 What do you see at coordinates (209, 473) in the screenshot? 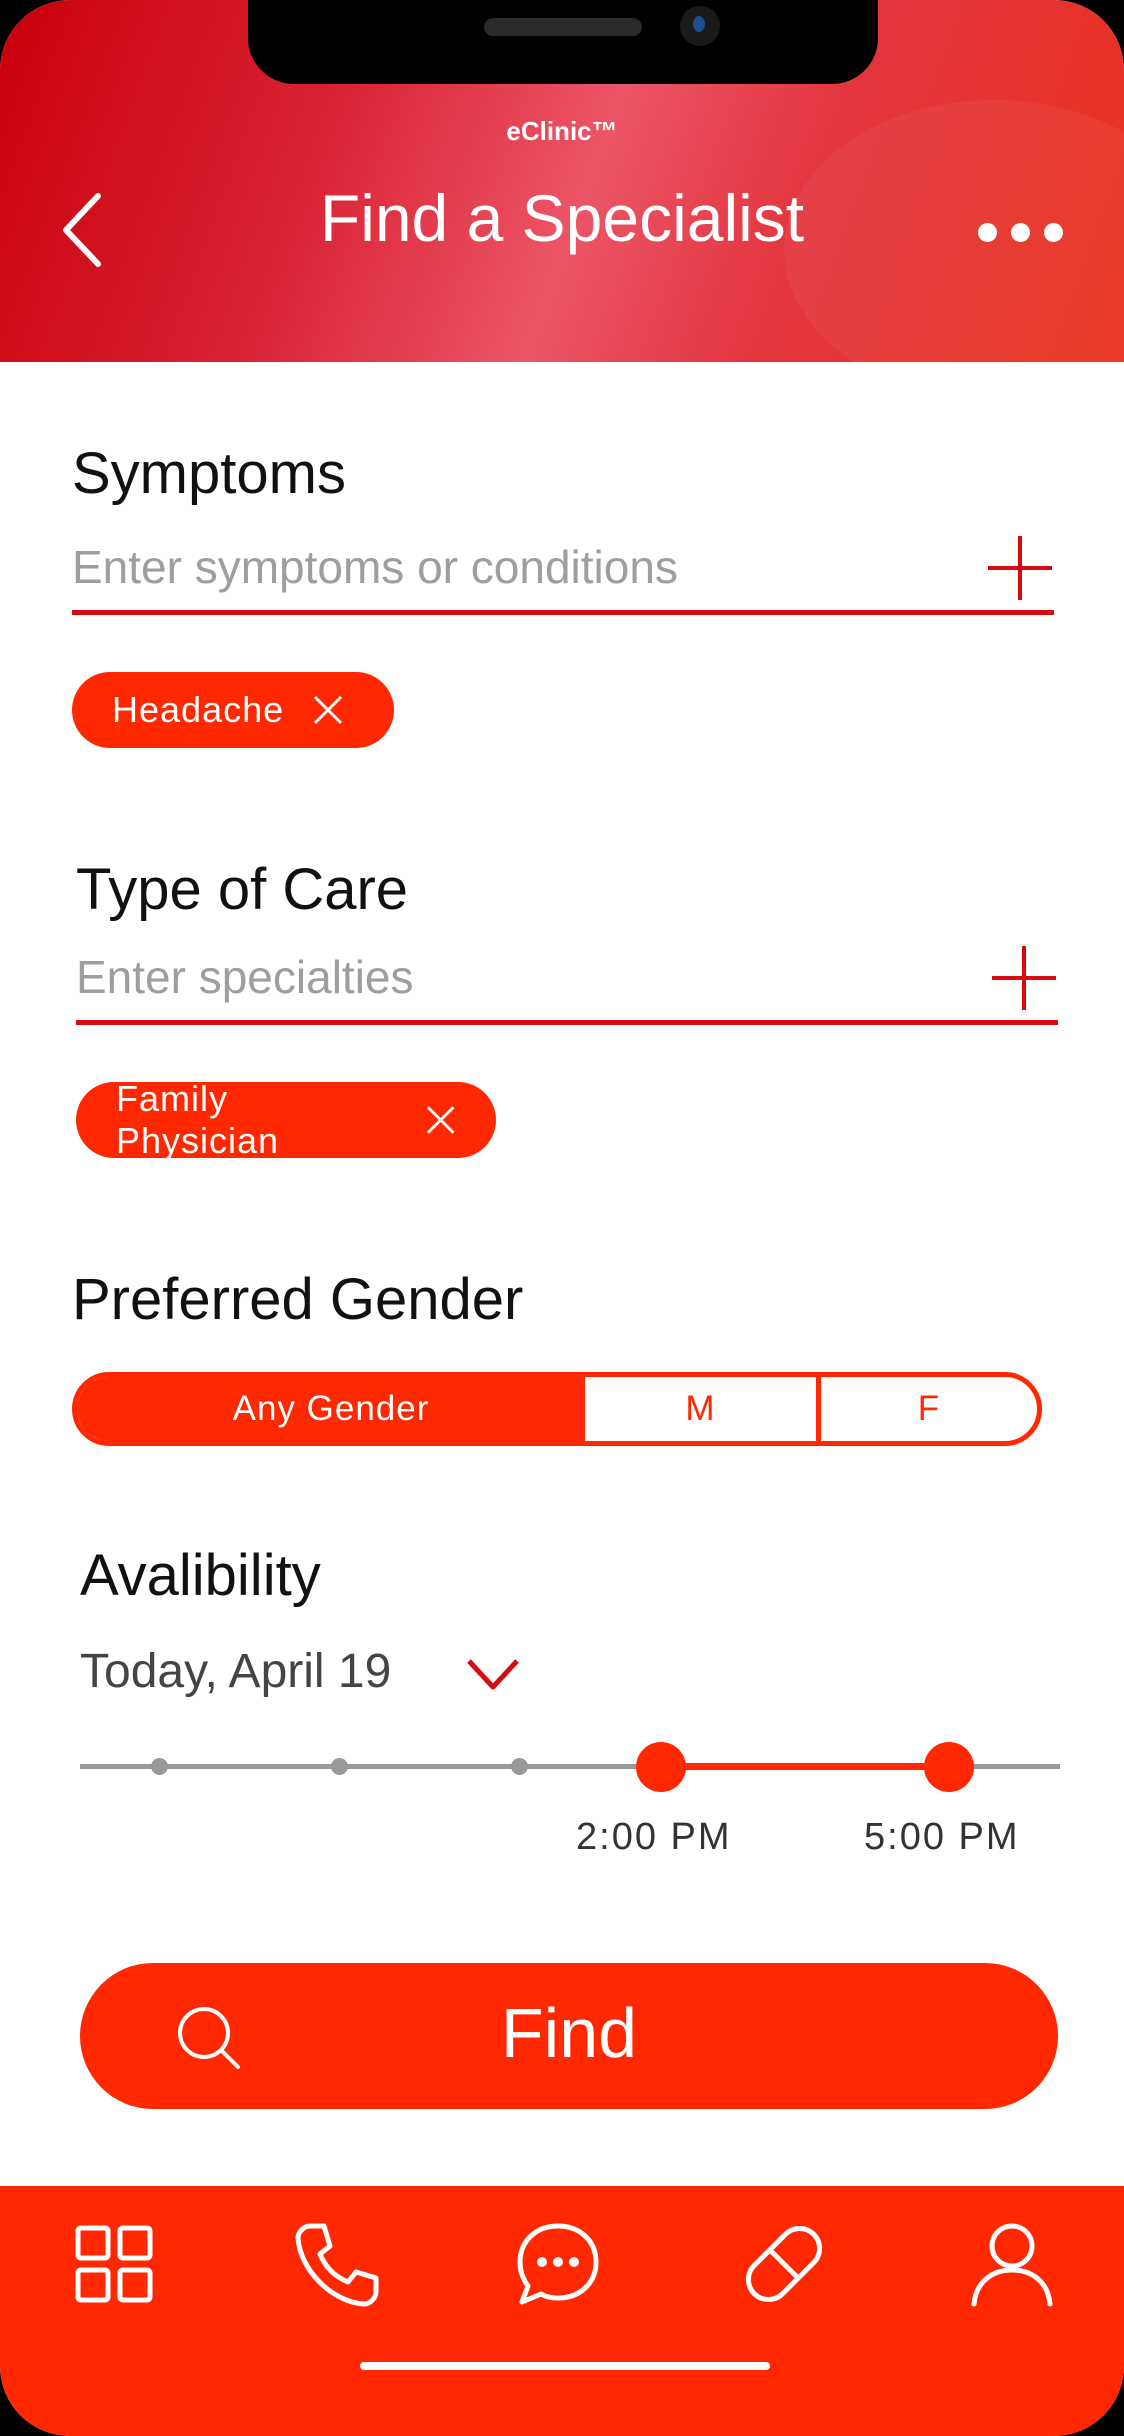
I see `symptoms-title: Symptoms` at bounding box center [209, 473].